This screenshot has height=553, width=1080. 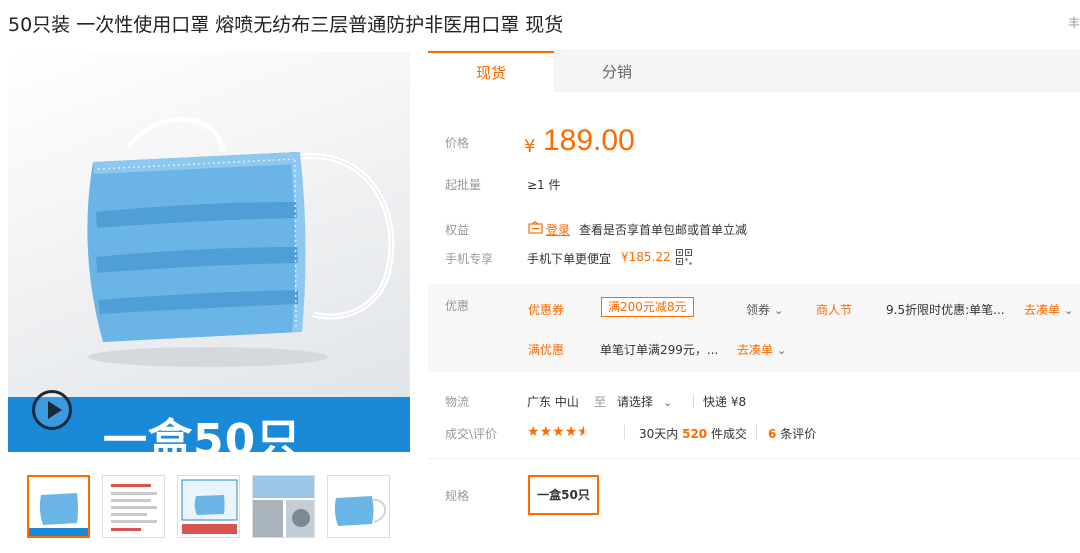 What do you see at coordinates (798, 434) in the screenshot?
I see `review-suffix: 条评价` at bounding box center [798, 434].